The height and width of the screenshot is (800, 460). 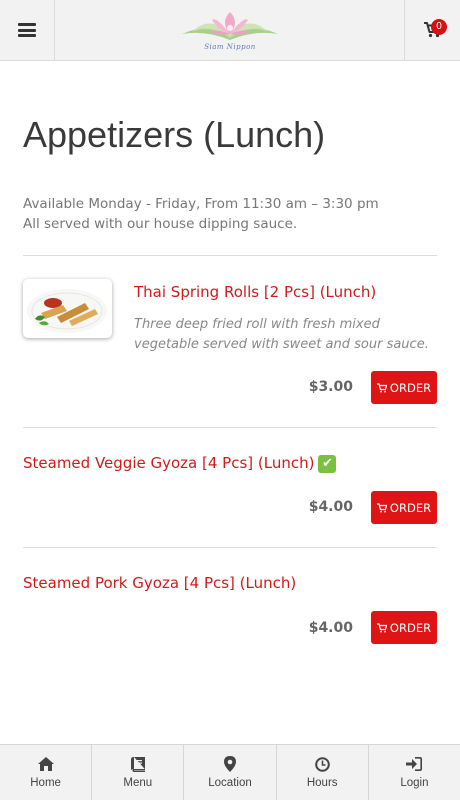 I want to click on cart-count-badge: 0, so click(x=439, y=27).